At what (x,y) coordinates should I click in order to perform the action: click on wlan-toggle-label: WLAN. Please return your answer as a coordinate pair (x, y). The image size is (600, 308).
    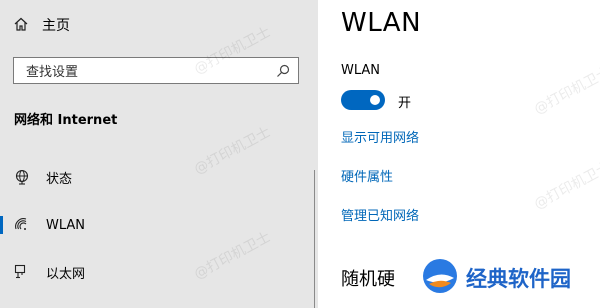
    Looking at the image, I should click on (361, 70).